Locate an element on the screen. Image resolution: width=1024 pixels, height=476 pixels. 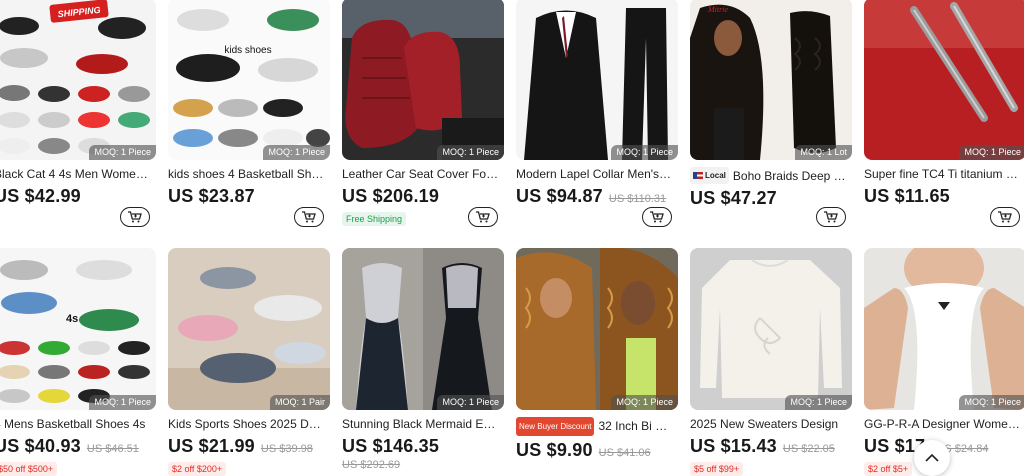
product-price: US $9.90 is located at coordinates (554, 450).